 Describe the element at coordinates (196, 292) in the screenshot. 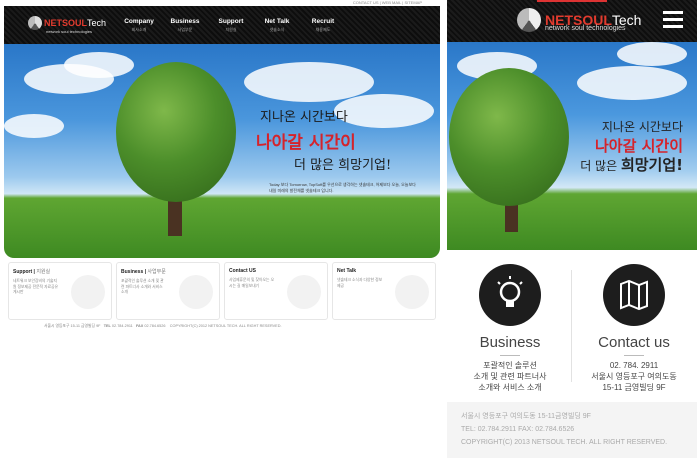

I see `lightbulb-thumbnail-icon` at that location.